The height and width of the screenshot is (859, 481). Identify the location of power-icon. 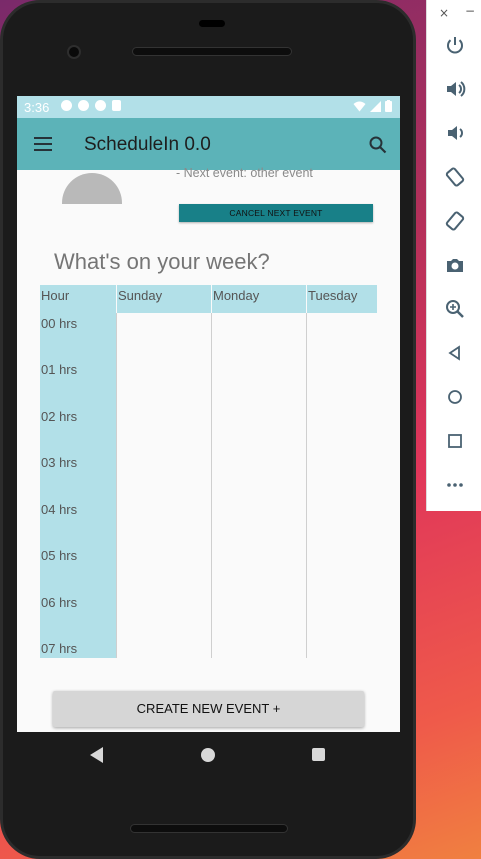
(455, 45).